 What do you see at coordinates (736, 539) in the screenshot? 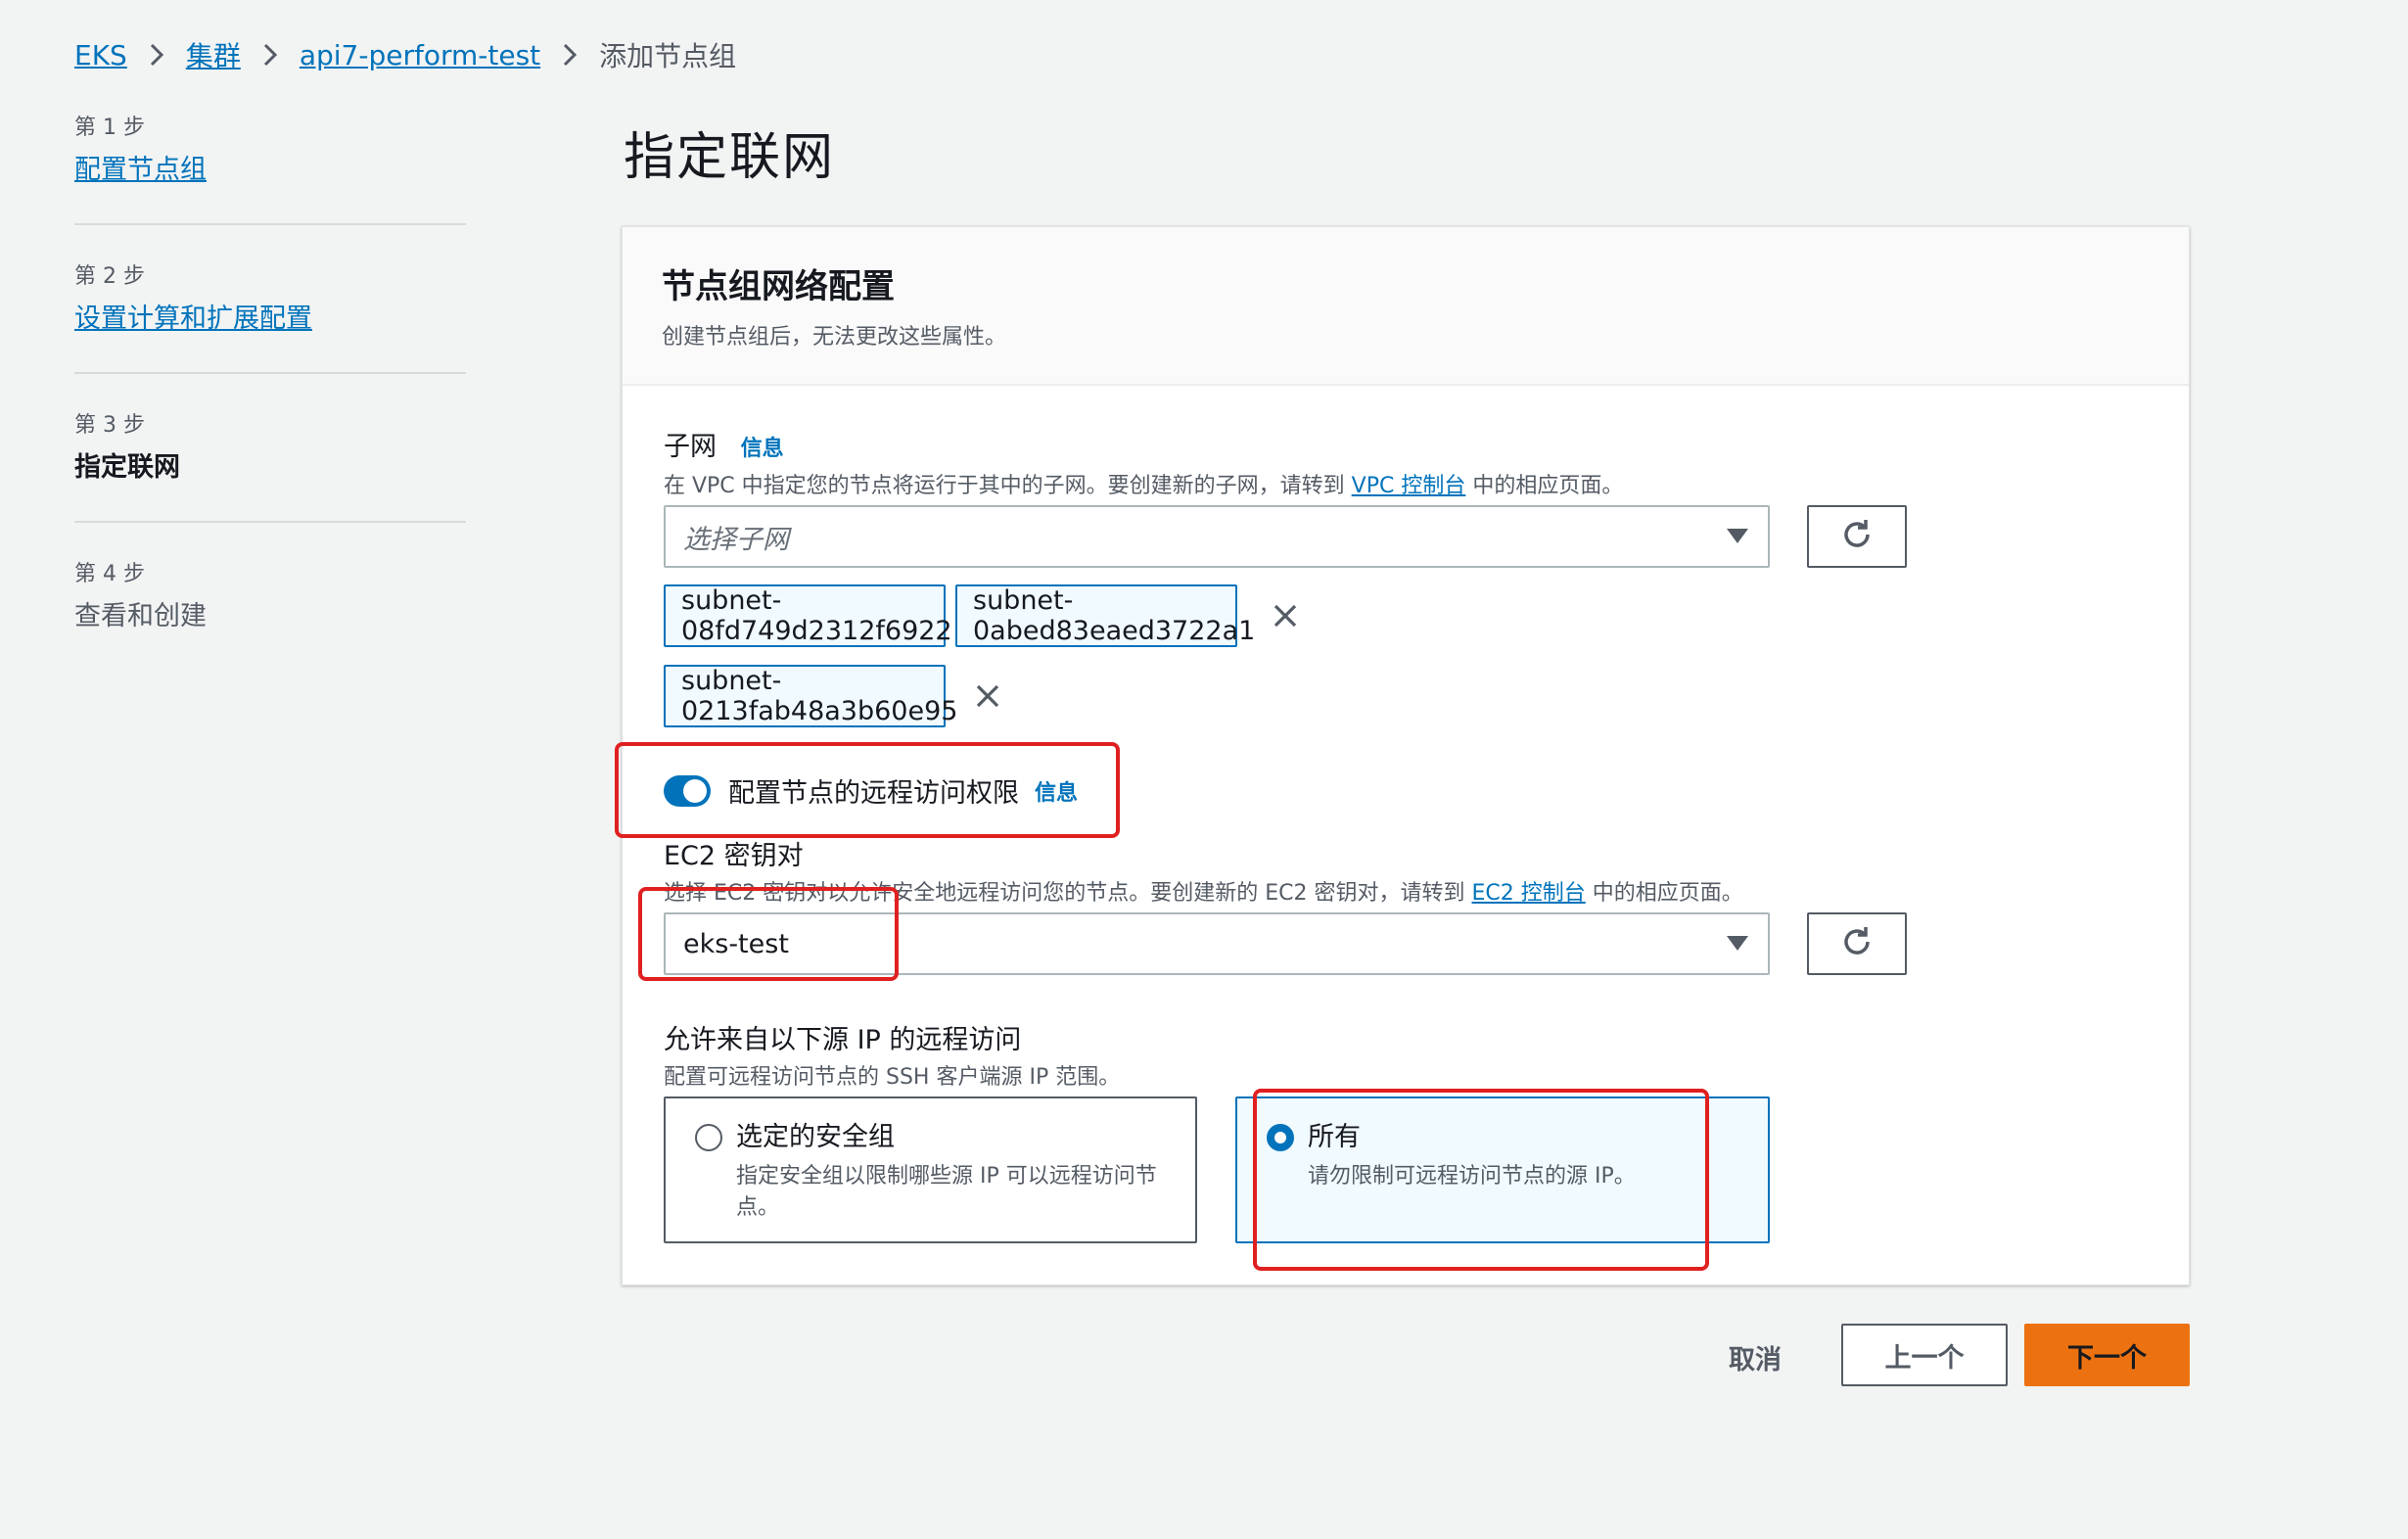
I see `subnet-select-placeholder: 选择子网` at bounding box center [736, 539].